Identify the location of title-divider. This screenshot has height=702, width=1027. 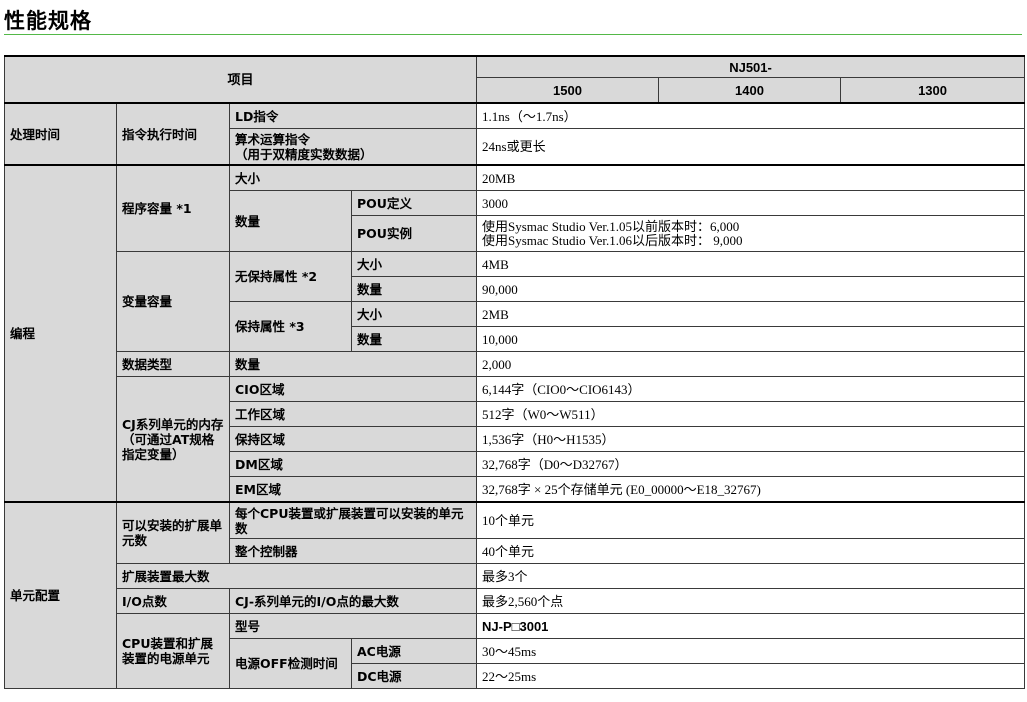
(513, 34).